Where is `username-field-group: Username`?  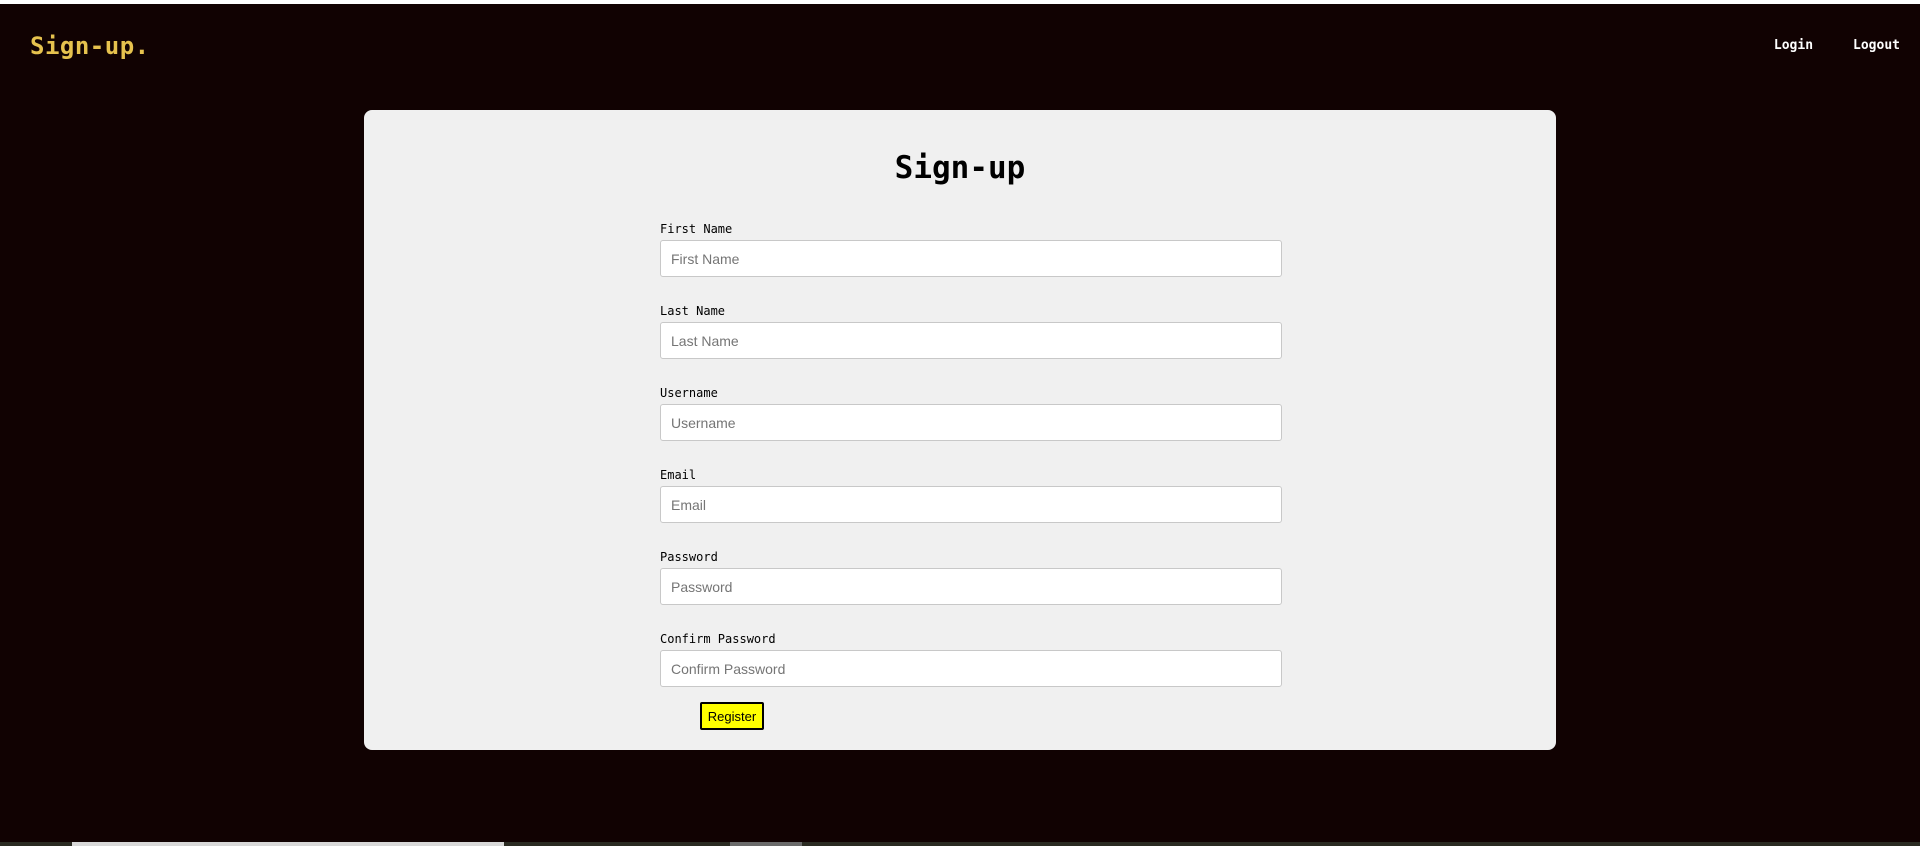
username-field-group: Username is located at coordinates (971, 425).